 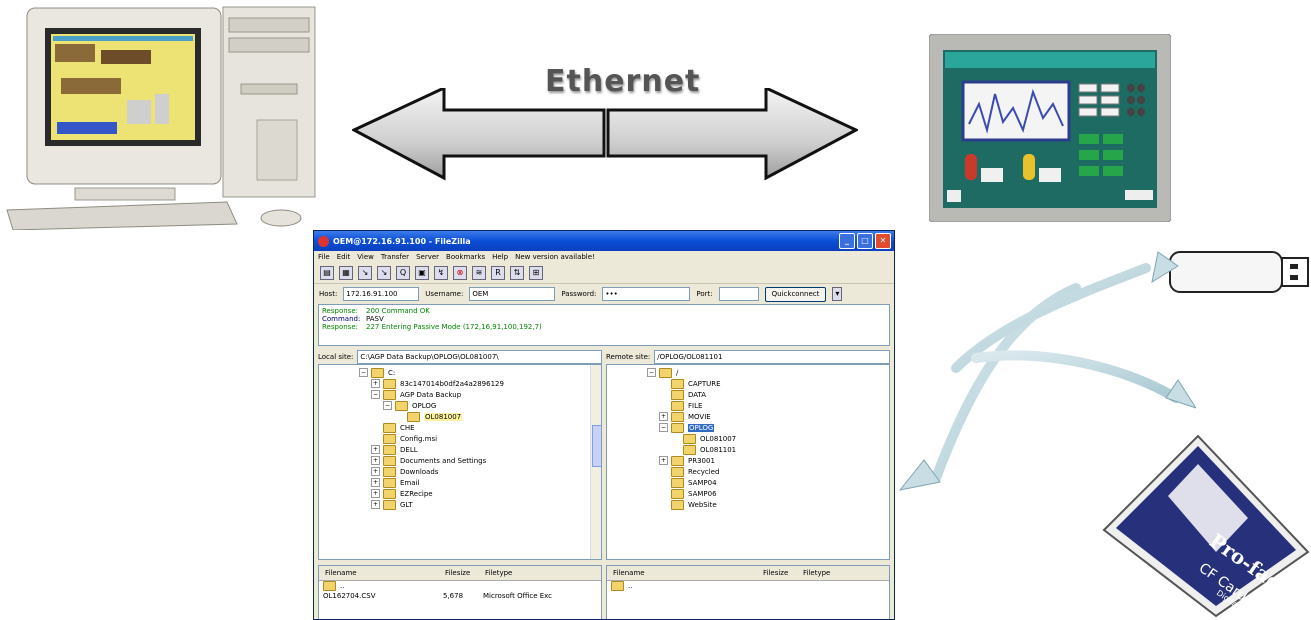 I want to click on tree-node: − AGP Data Backup, so click(x=460, y=394).